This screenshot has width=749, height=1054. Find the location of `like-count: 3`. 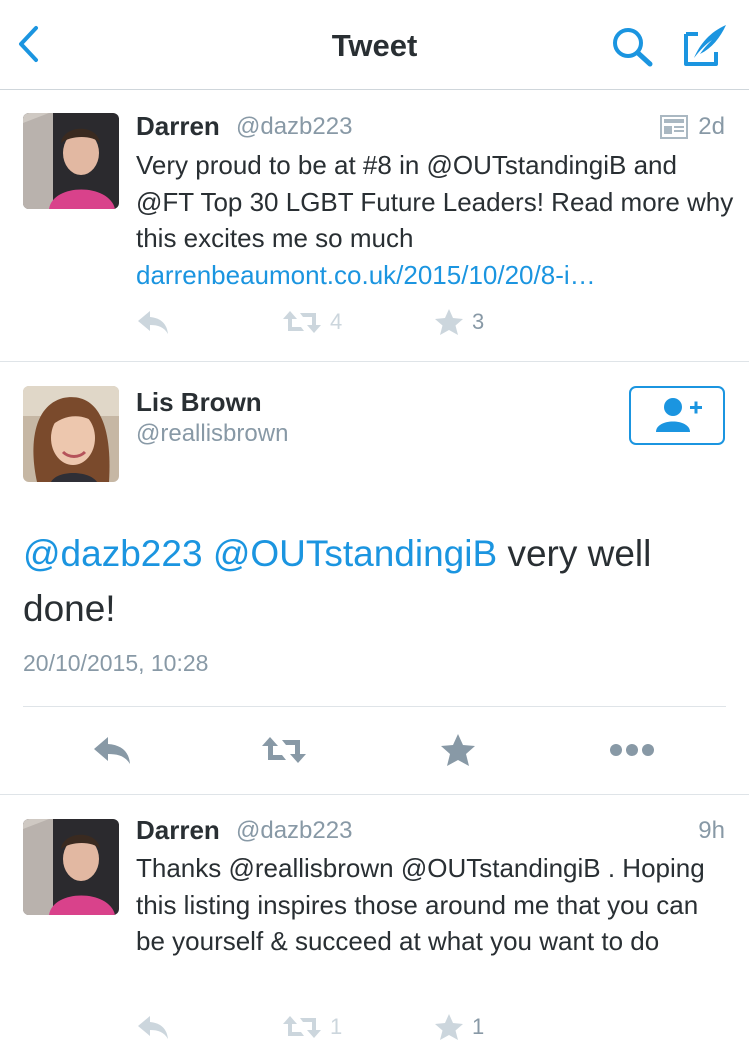

like-count: 3 is located at coordinates (478, 321).